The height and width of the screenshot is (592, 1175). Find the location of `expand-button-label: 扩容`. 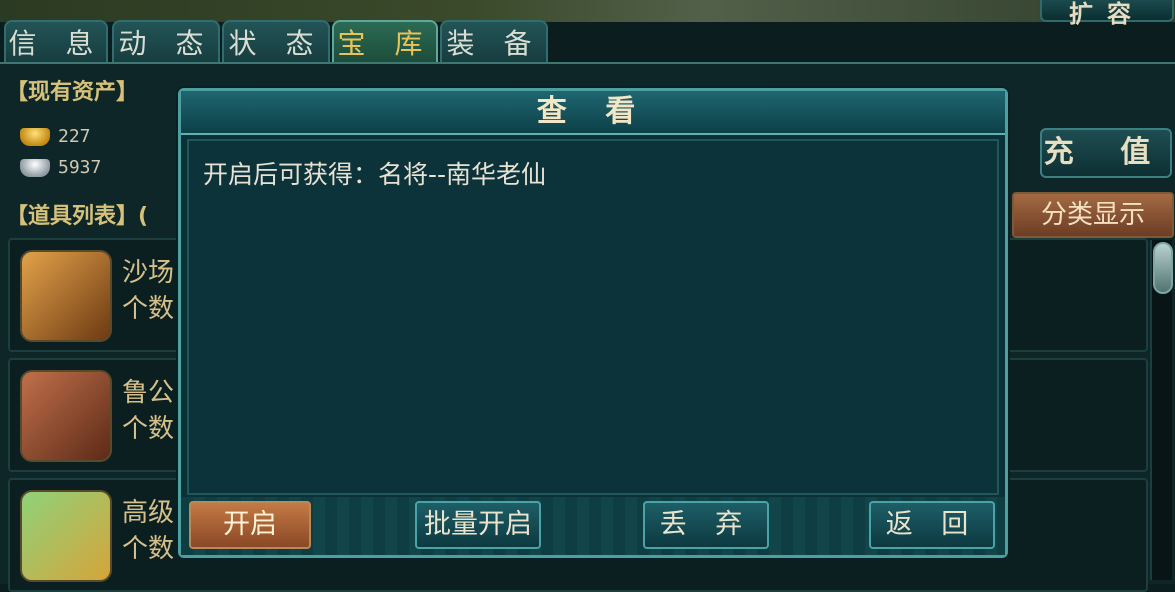

expand-button-label: 扩容 is located at coordinates (1107, 14).